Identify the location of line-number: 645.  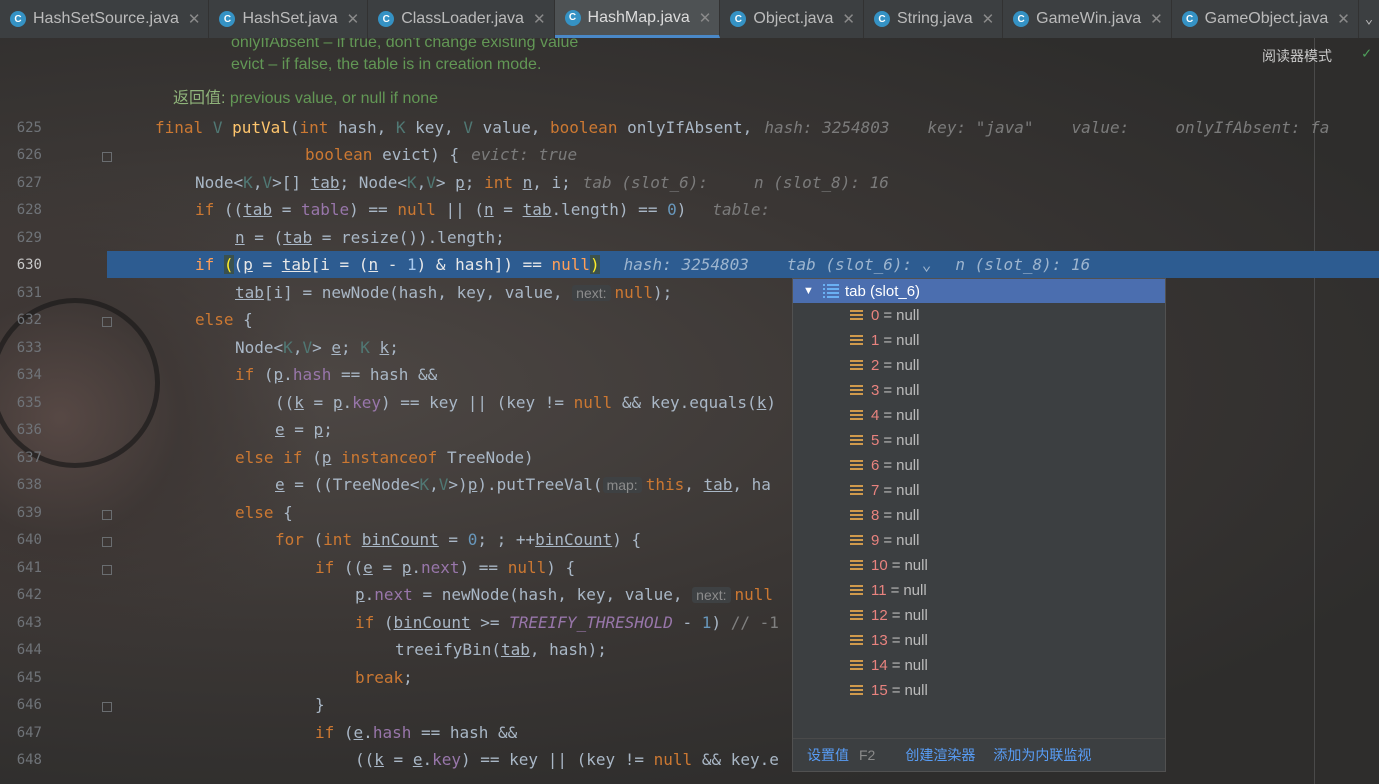
(29, 678).